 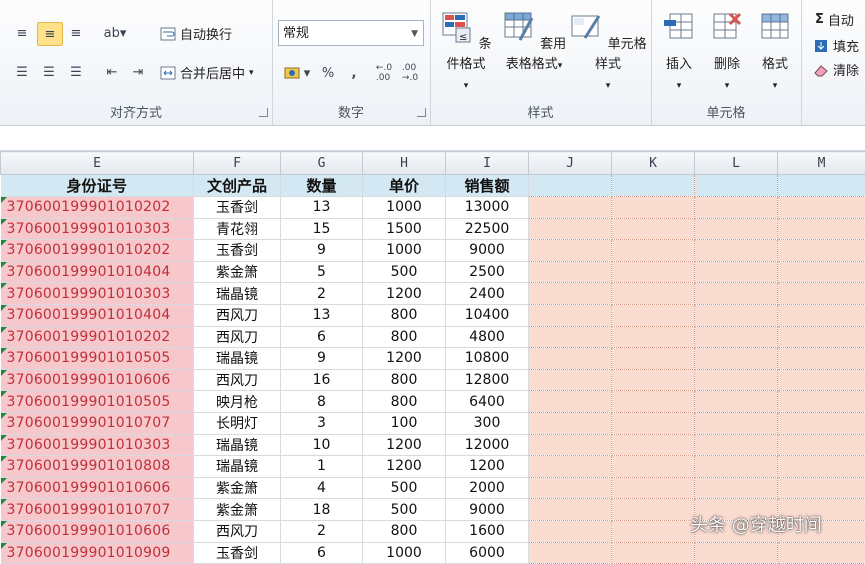 What do you see at coordinates (322, 229) in the screenshot?
I see `quantity-cell: 15` at bounding box center [322, 229].